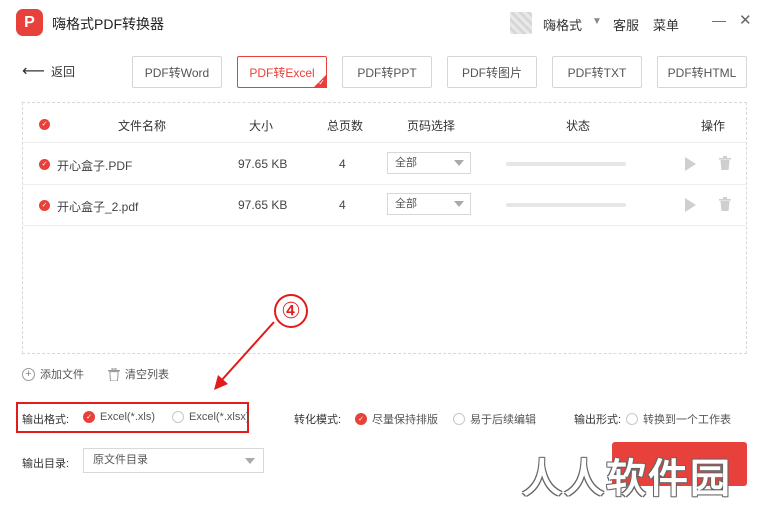 The width and height of the screenshot is (768, 508). I want to click on file-name: 开心盒子_2.pdf, so click(98, 207).